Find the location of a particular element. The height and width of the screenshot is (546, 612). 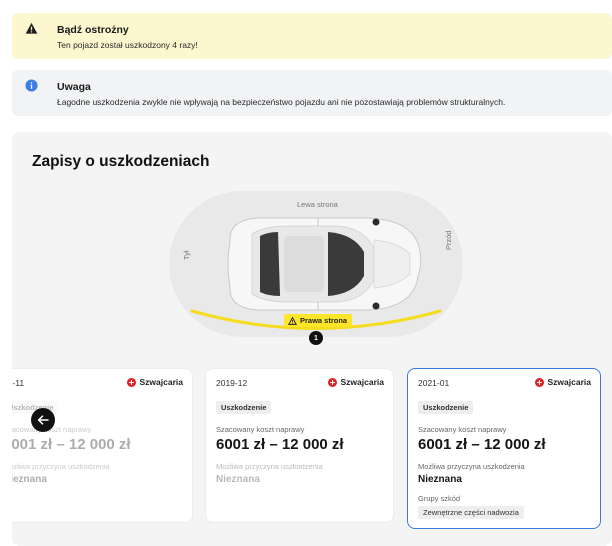

damage-marker: 1 is located at coordinates (316, 338).